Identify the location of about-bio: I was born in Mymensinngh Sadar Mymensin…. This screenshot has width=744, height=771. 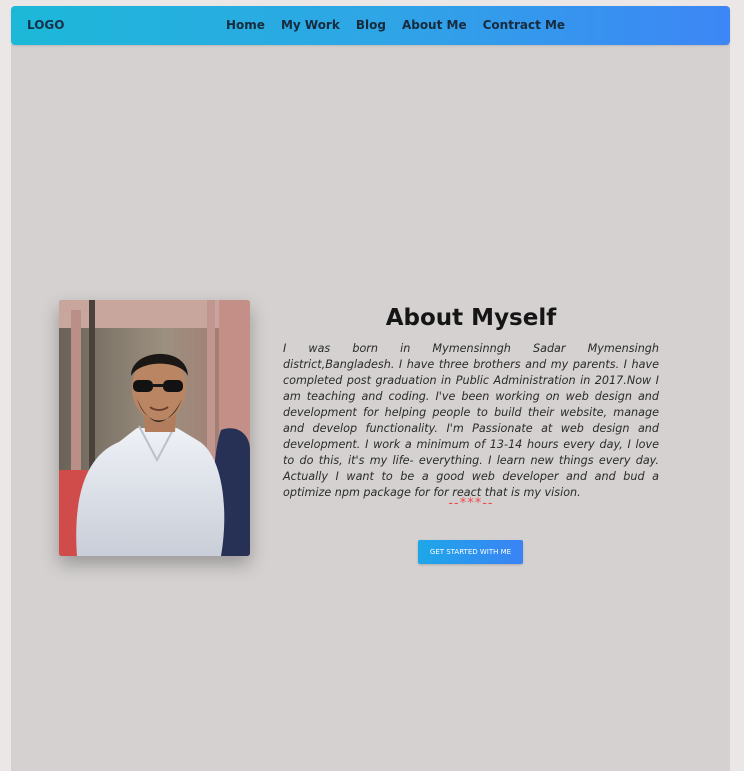
(471, 420).